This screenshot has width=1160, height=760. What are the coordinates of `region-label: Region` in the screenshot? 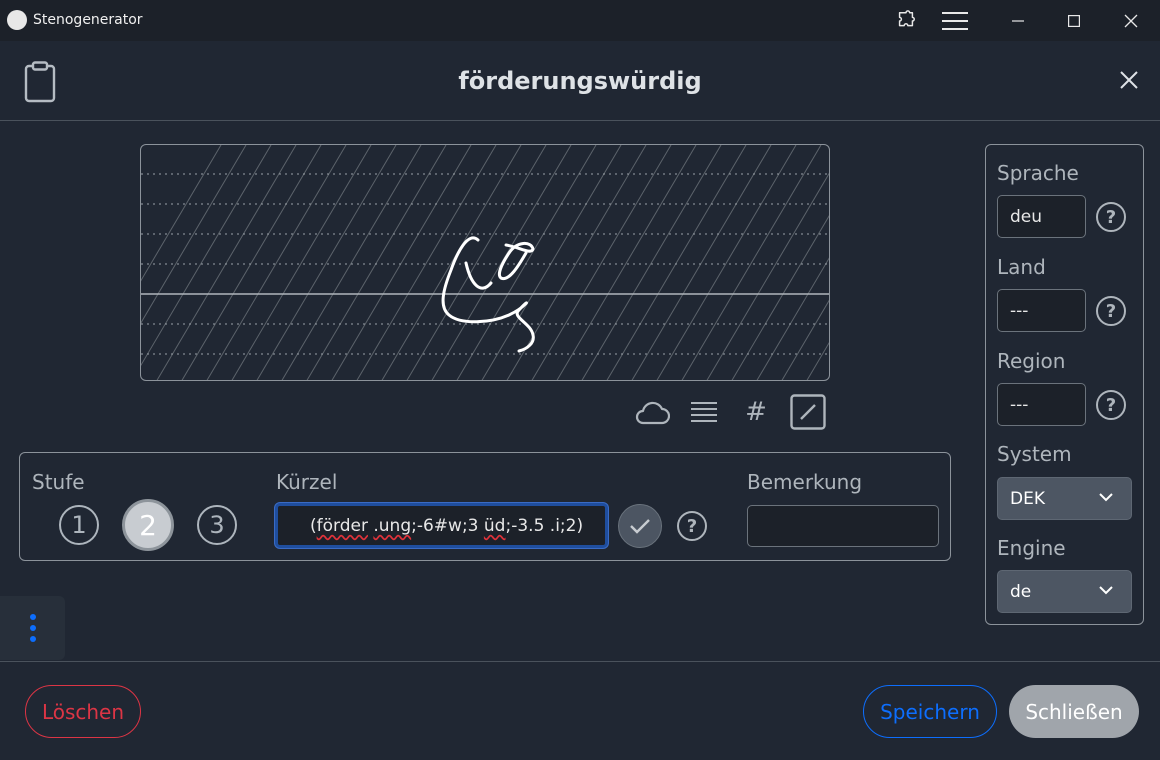 It's located at (1031, 361).